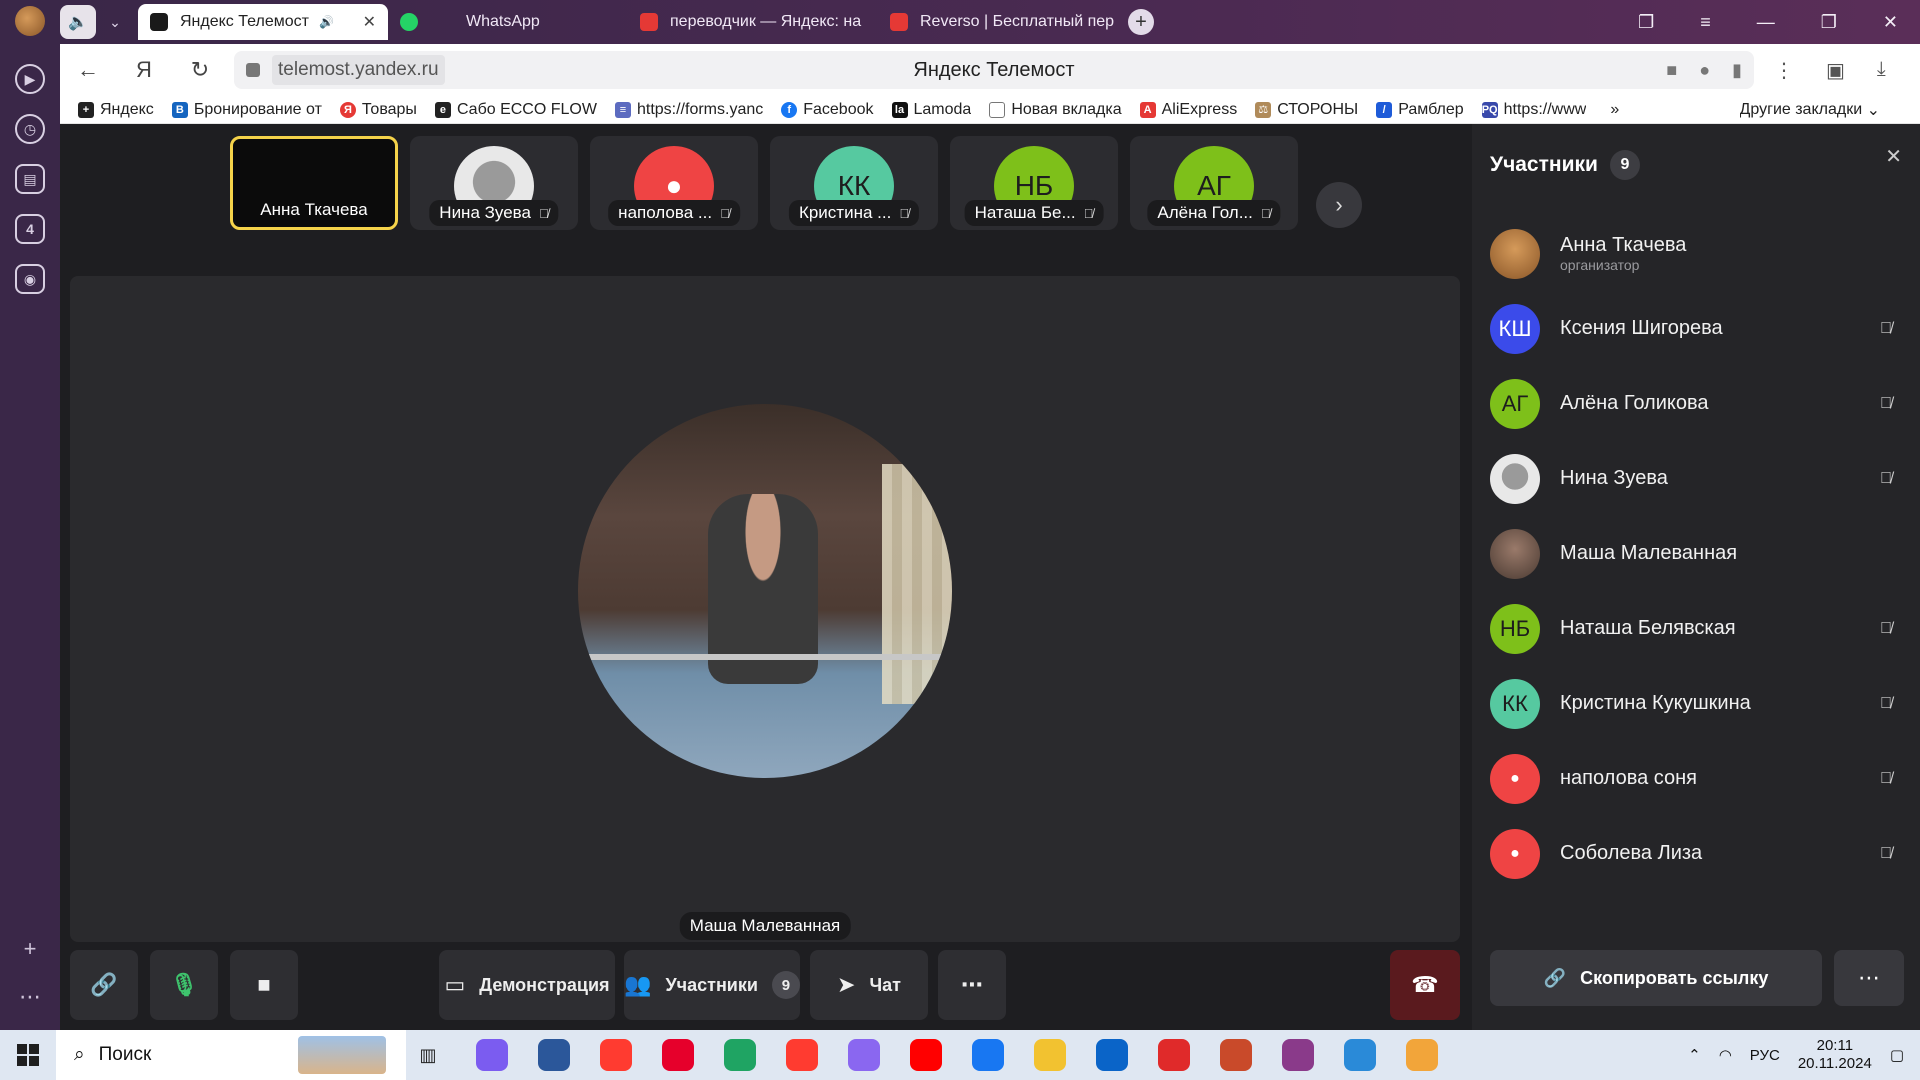 Image resolution: width=1920 pixels, height=1080 pixels. I want to click on camera-icon: ■, so click(1671, 70).